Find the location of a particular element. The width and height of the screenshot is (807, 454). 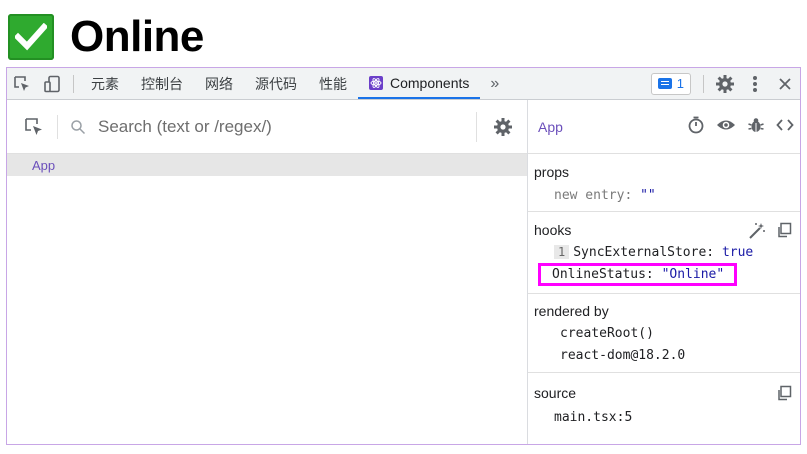

react-logo-icon is located at coordinates (376, 82).